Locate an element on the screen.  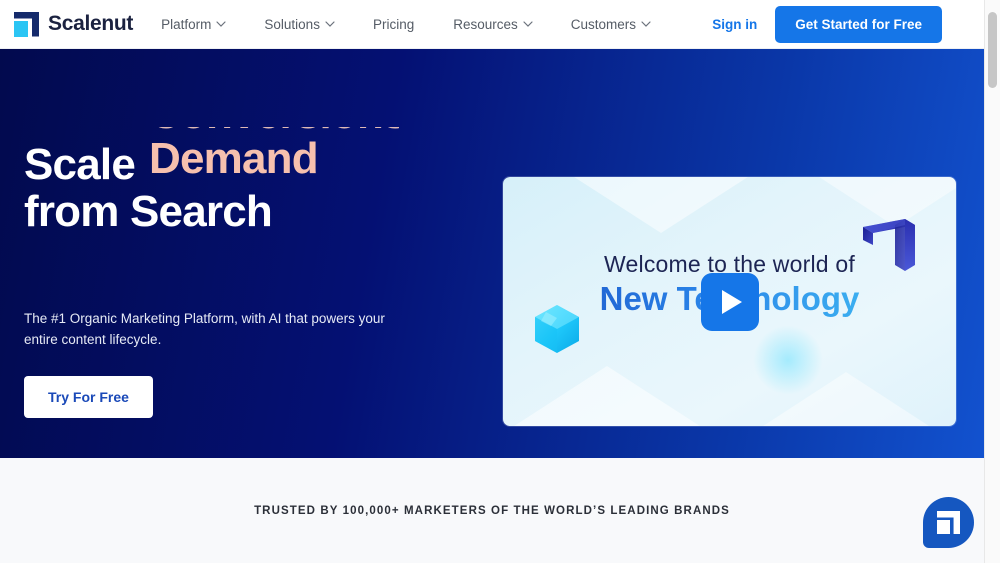
nav-item-platform: Platform is located at coordinates (204, 24).